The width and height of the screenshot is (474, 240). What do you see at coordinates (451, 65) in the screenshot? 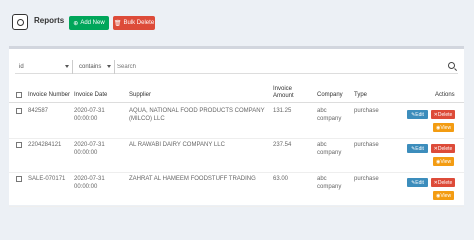
I see `search-icon` at bounding box center [451, 65].